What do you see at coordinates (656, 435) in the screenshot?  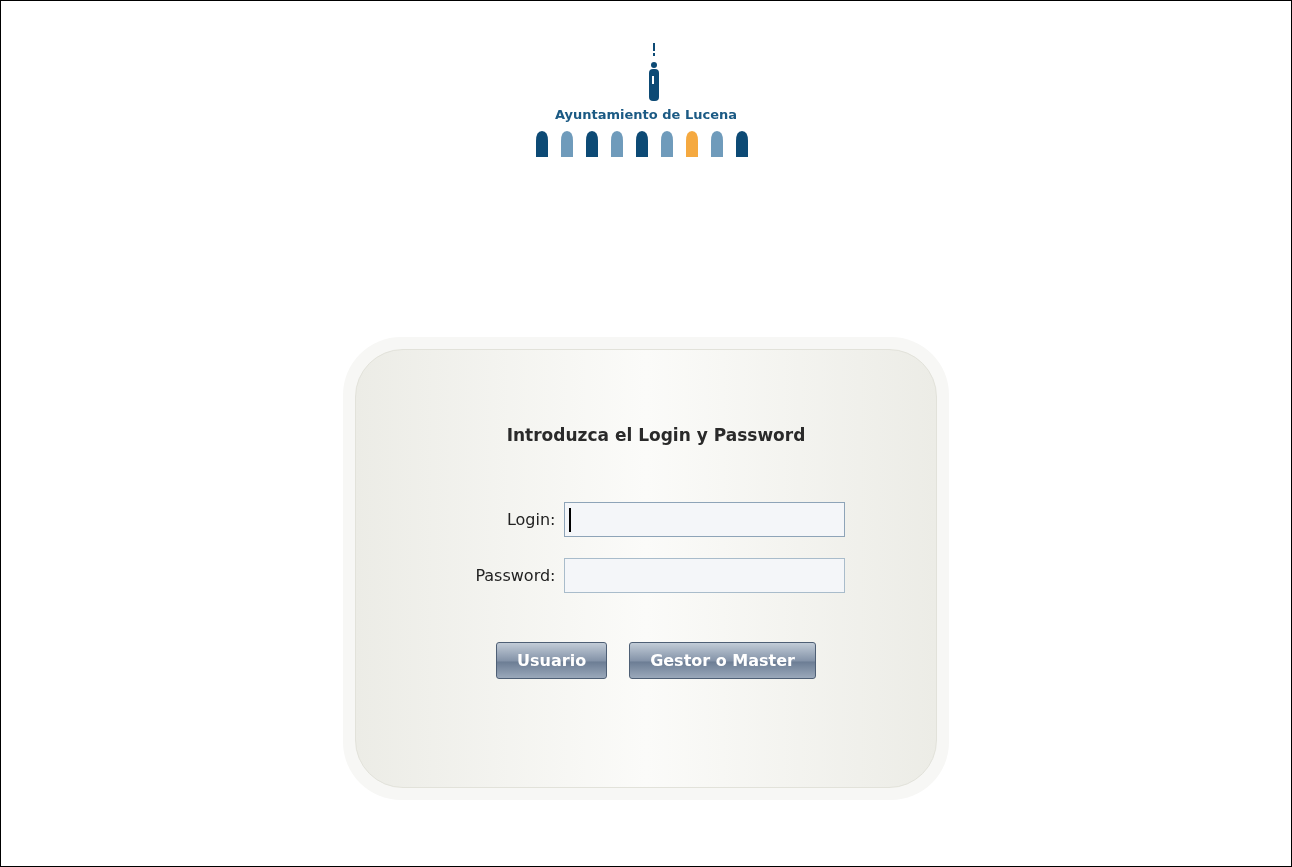 I see `login-title: Introduzca el Login y Password` at bounding box center [656, 435].